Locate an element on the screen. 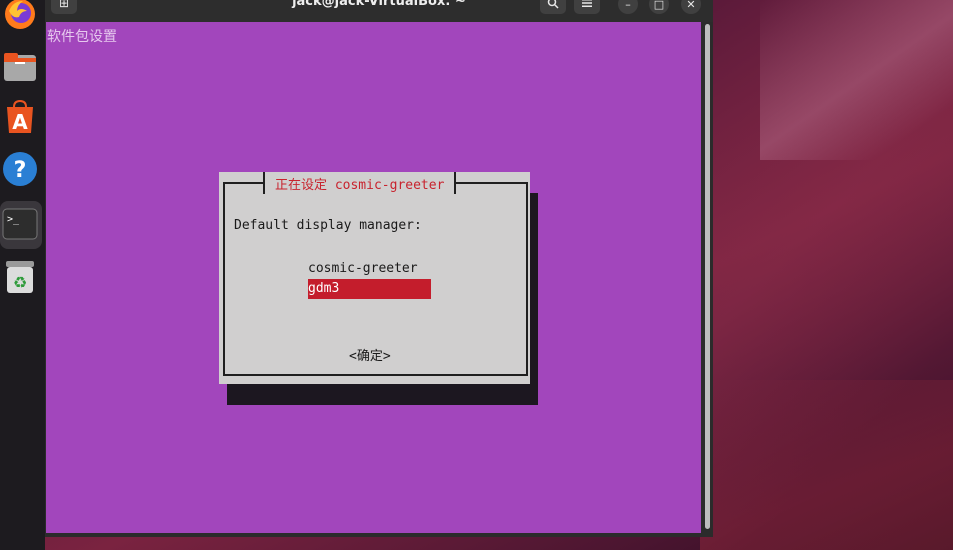 The image size is (953, 550). dialog-title: 正在设定 cosmic-greeter is located at coordinates (360, 185).